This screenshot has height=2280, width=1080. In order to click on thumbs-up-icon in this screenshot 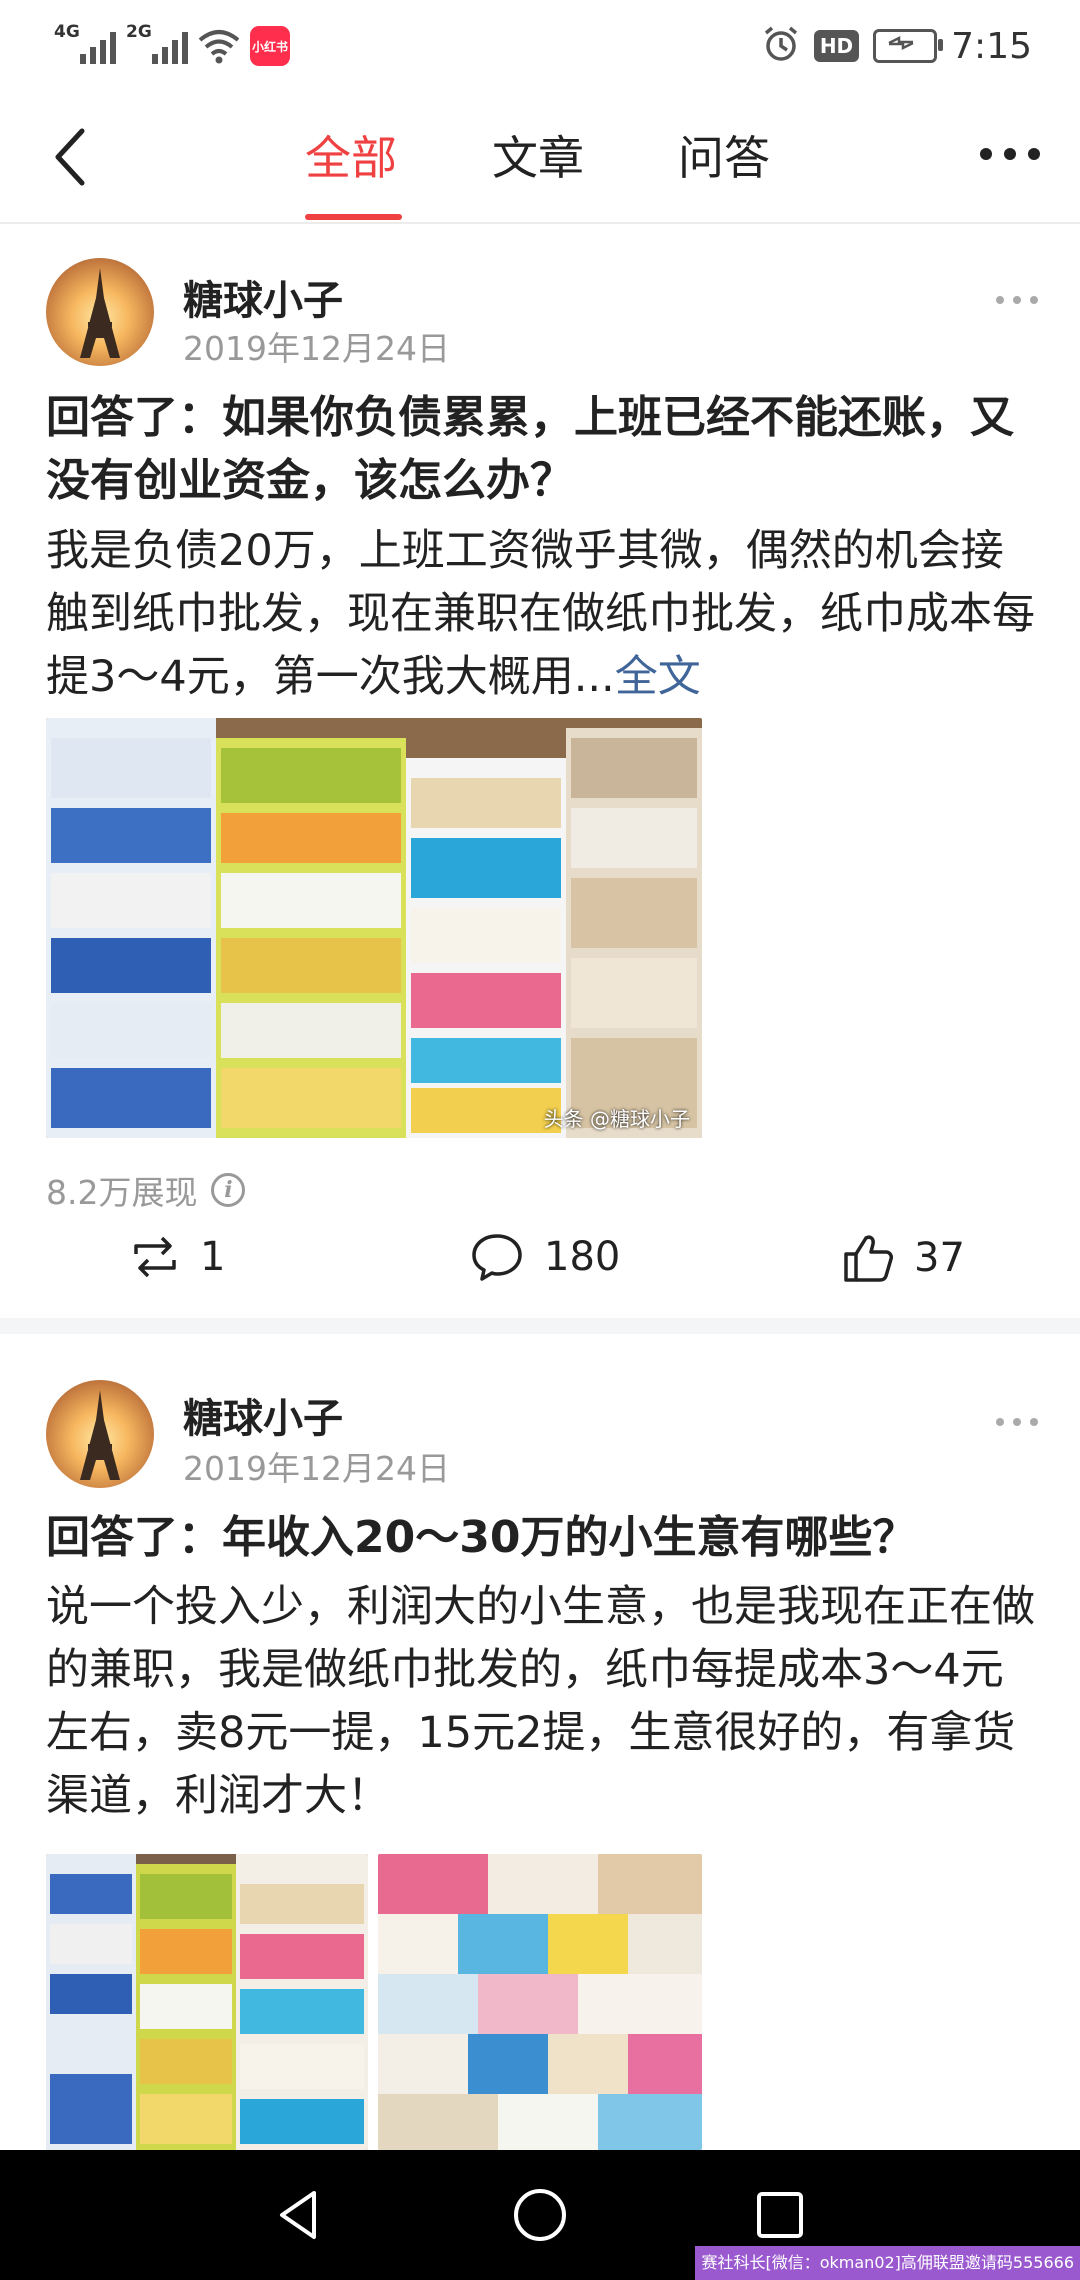, I will do `click(868, 1258)`.